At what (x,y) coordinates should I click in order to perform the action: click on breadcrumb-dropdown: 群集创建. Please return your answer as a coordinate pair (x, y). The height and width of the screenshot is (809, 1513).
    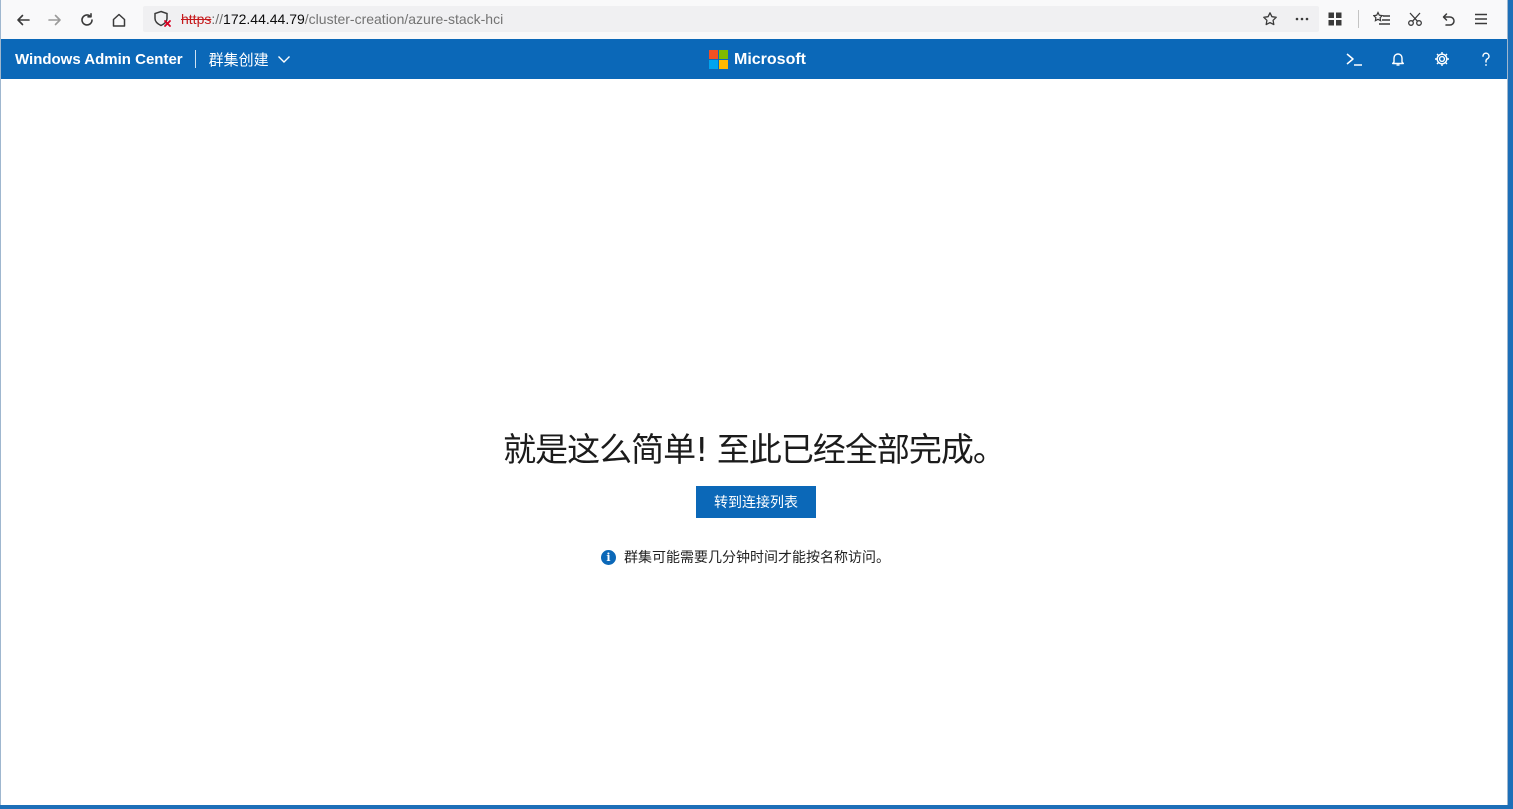
    Looking at the image, I should click on (243, 59).